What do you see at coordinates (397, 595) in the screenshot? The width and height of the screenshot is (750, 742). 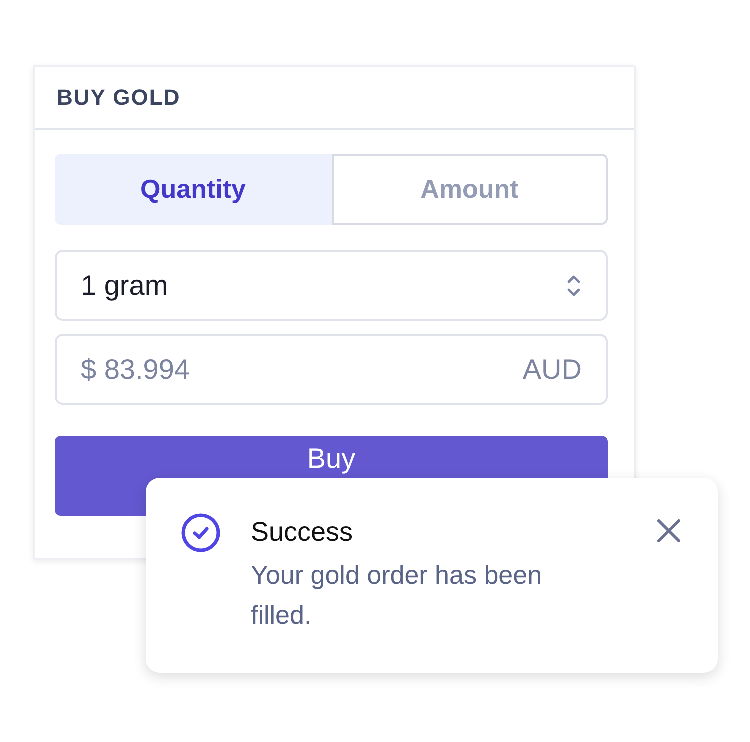 I see `toast-message: Your gold order has been filled.` at bounding box center [397, 595].